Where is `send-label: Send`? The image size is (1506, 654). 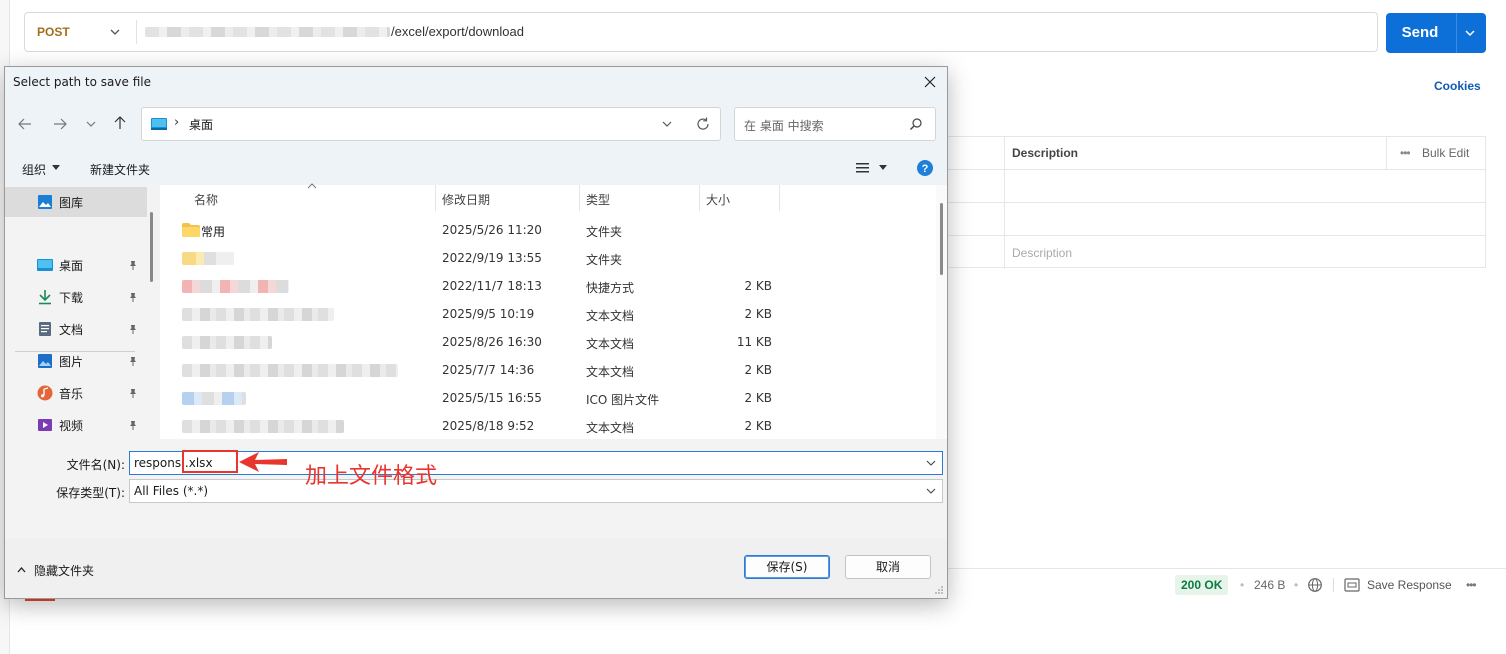 send-label: Send is located at coordinates (1420, 33).